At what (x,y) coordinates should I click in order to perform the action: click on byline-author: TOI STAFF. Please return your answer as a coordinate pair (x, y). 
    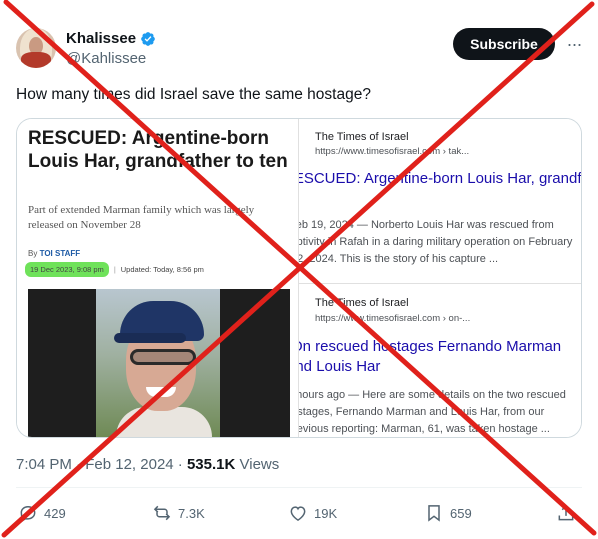
    Looking at the image, I should click on (60, 253).